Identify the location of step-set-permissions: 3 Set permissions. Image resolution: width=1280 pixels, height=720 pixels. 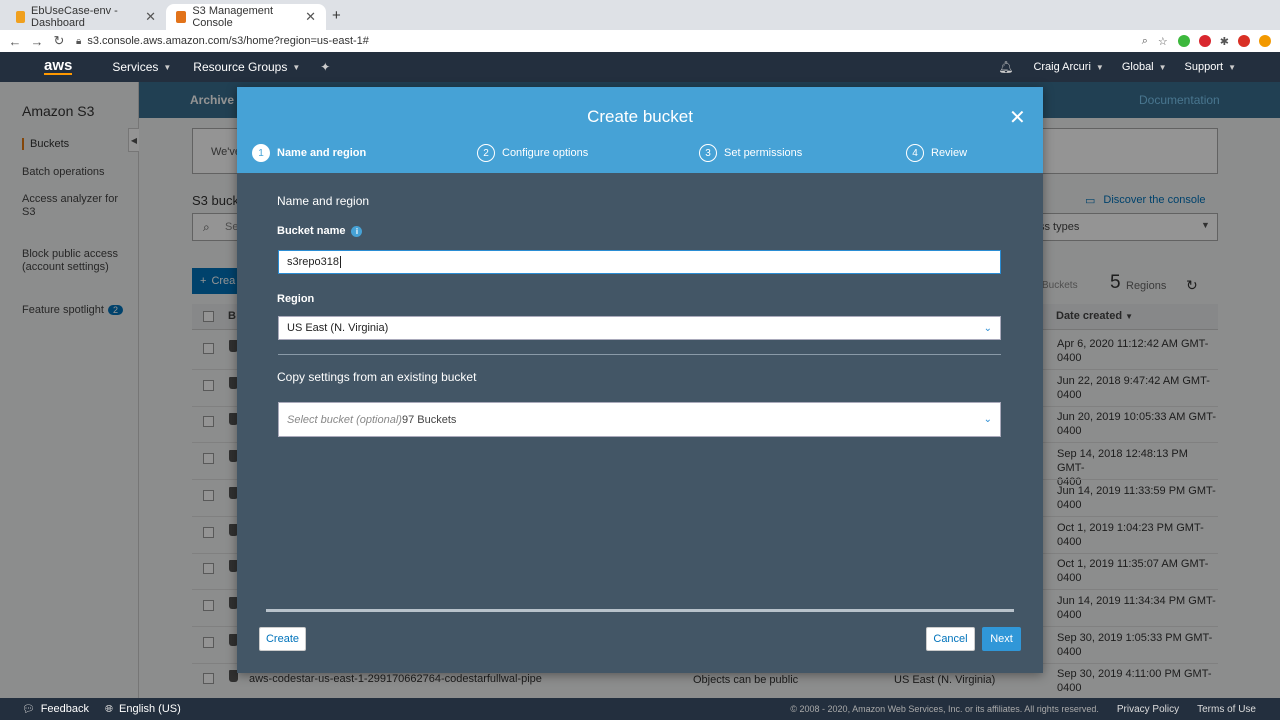
(750, 153).